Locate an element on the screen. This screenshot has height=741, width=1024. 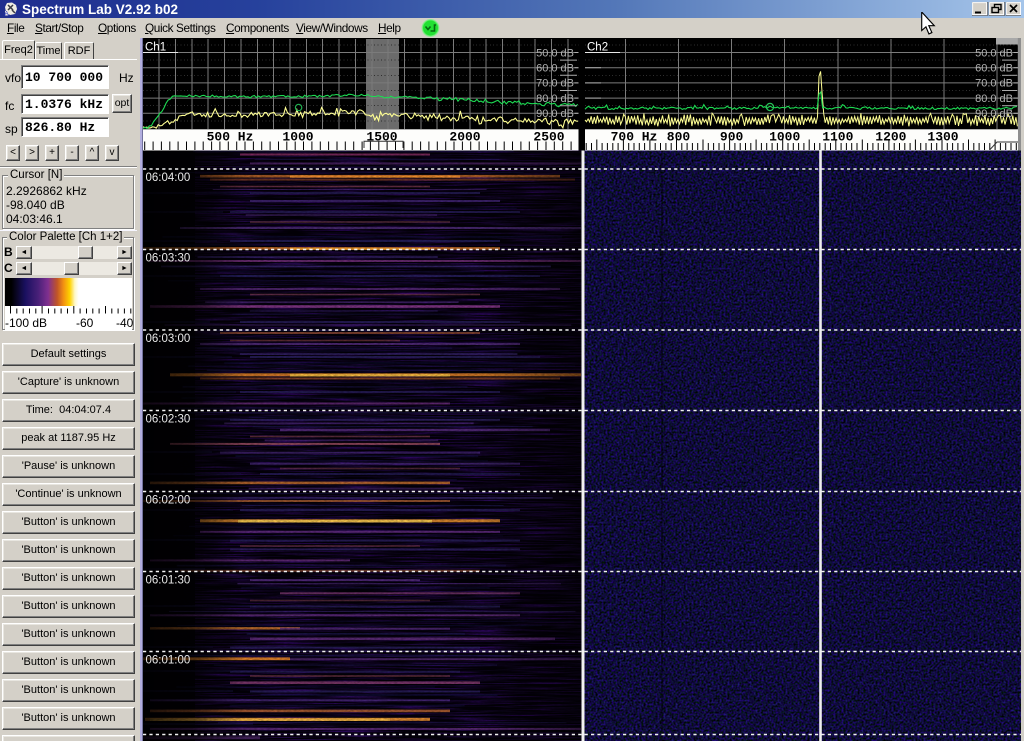
svg-text: 06:03:00 is located at coordinates (168, 339).